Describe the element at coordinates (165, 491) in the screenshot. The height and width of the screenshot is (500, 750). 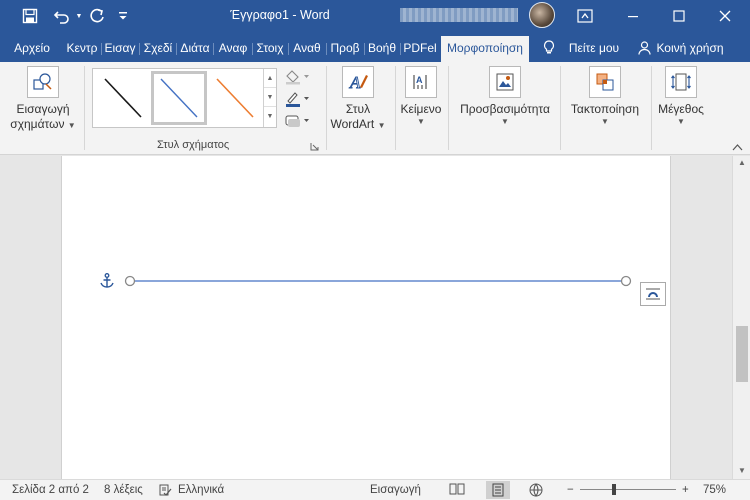
I see `proofing-icon` at that location.